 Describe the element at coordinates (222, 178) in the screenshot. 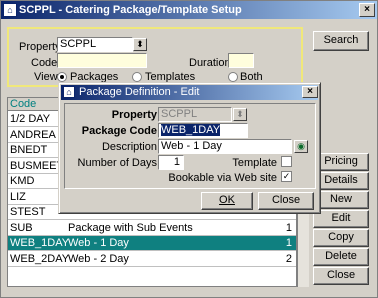

I see `dlg-bookable-label: Bookable via Web site` at that location.